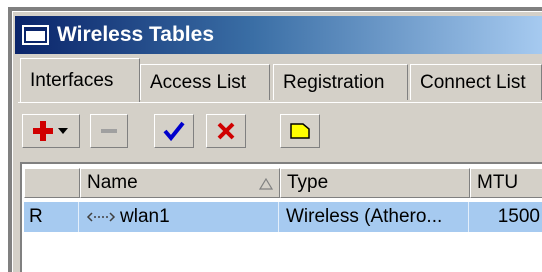  I want to click on window-icon, so click(35, 35).